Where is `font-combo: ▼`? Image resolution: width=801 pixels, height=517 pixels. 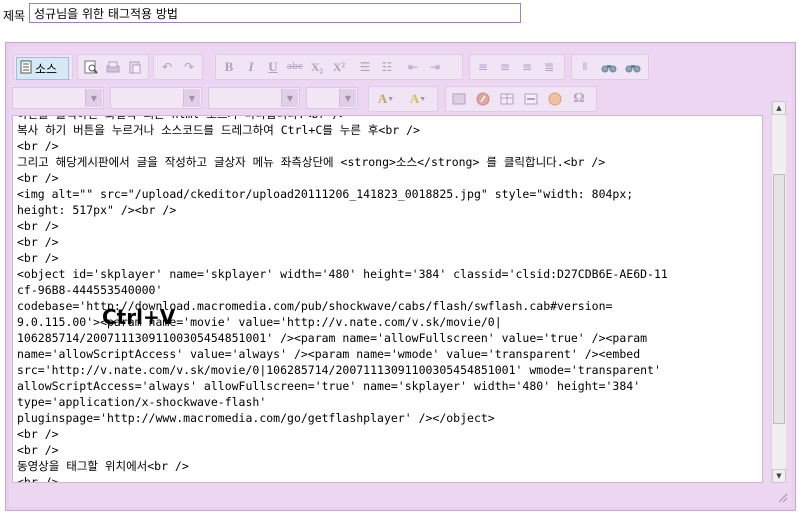 font-combo: ▼ is located at coordinates (156, 98).